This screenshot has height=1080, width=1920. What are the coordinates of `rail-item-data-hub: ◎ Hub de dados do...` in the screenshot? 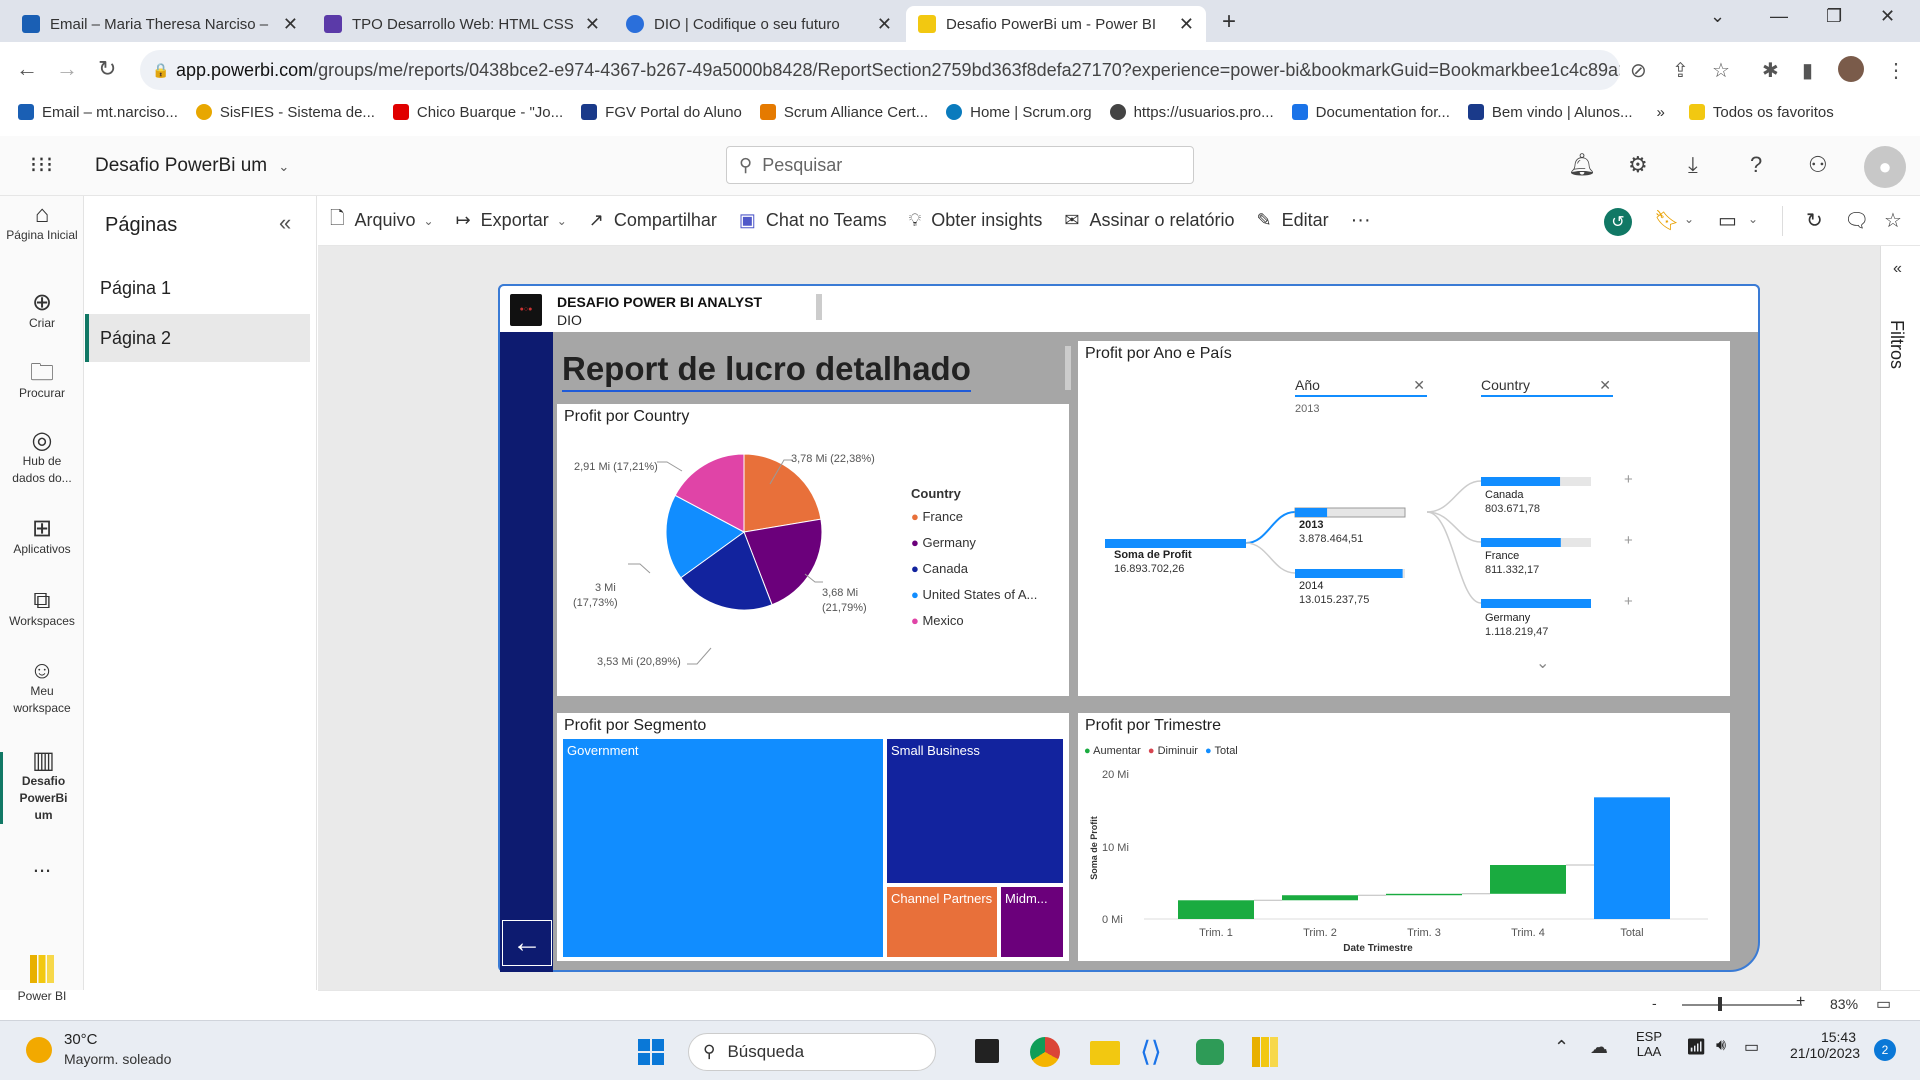 It's located at (42, 458).